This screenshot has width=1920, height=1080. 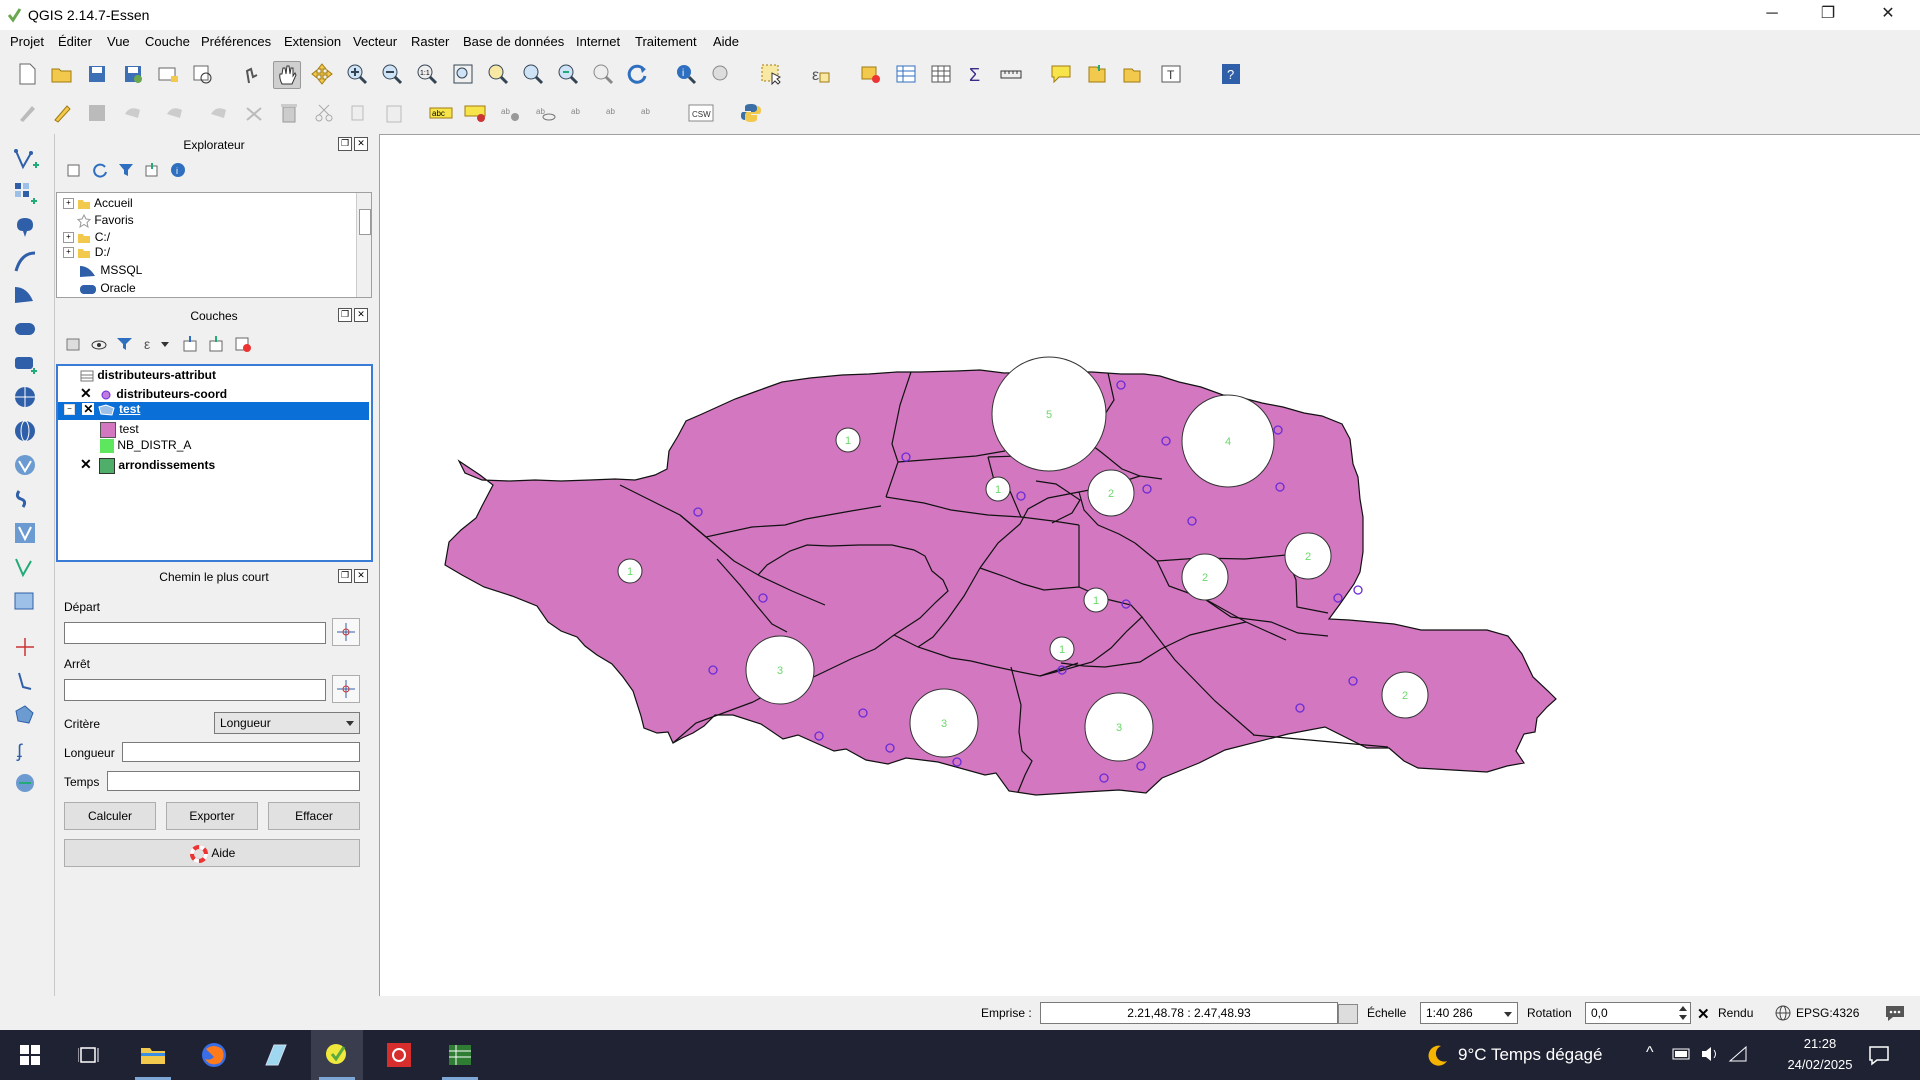 What do you see at coordinates (287, 75) in the screenshot?
I see `pan-hand-icon` at bounding box center [287, 75].